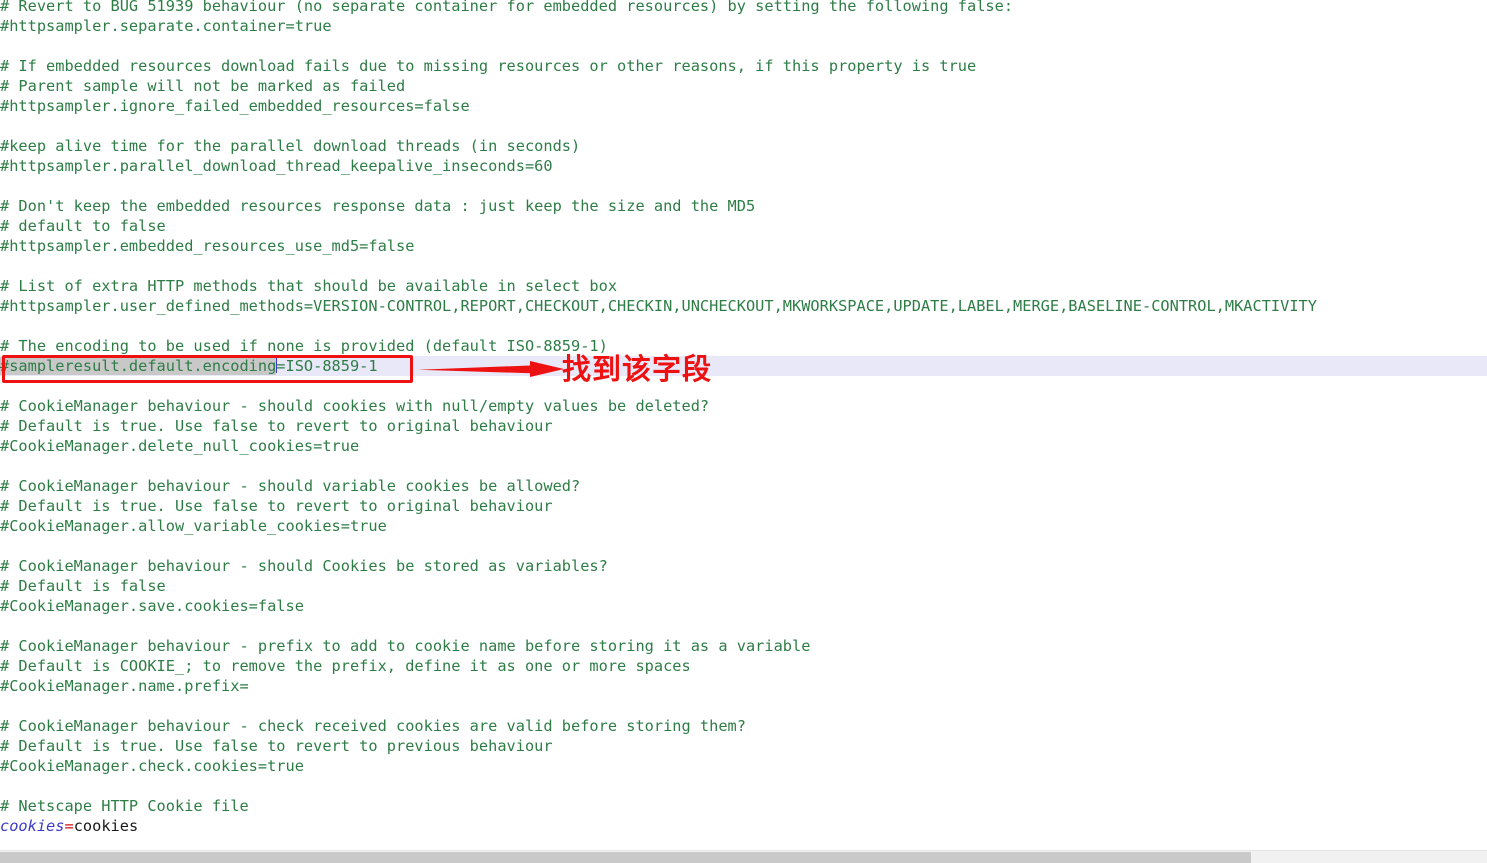  What do you see at coordinates (743, 826) in the screenshot?
I see `code-line-property-cookies: cookies=cookies` at bounding box center [743, 826].